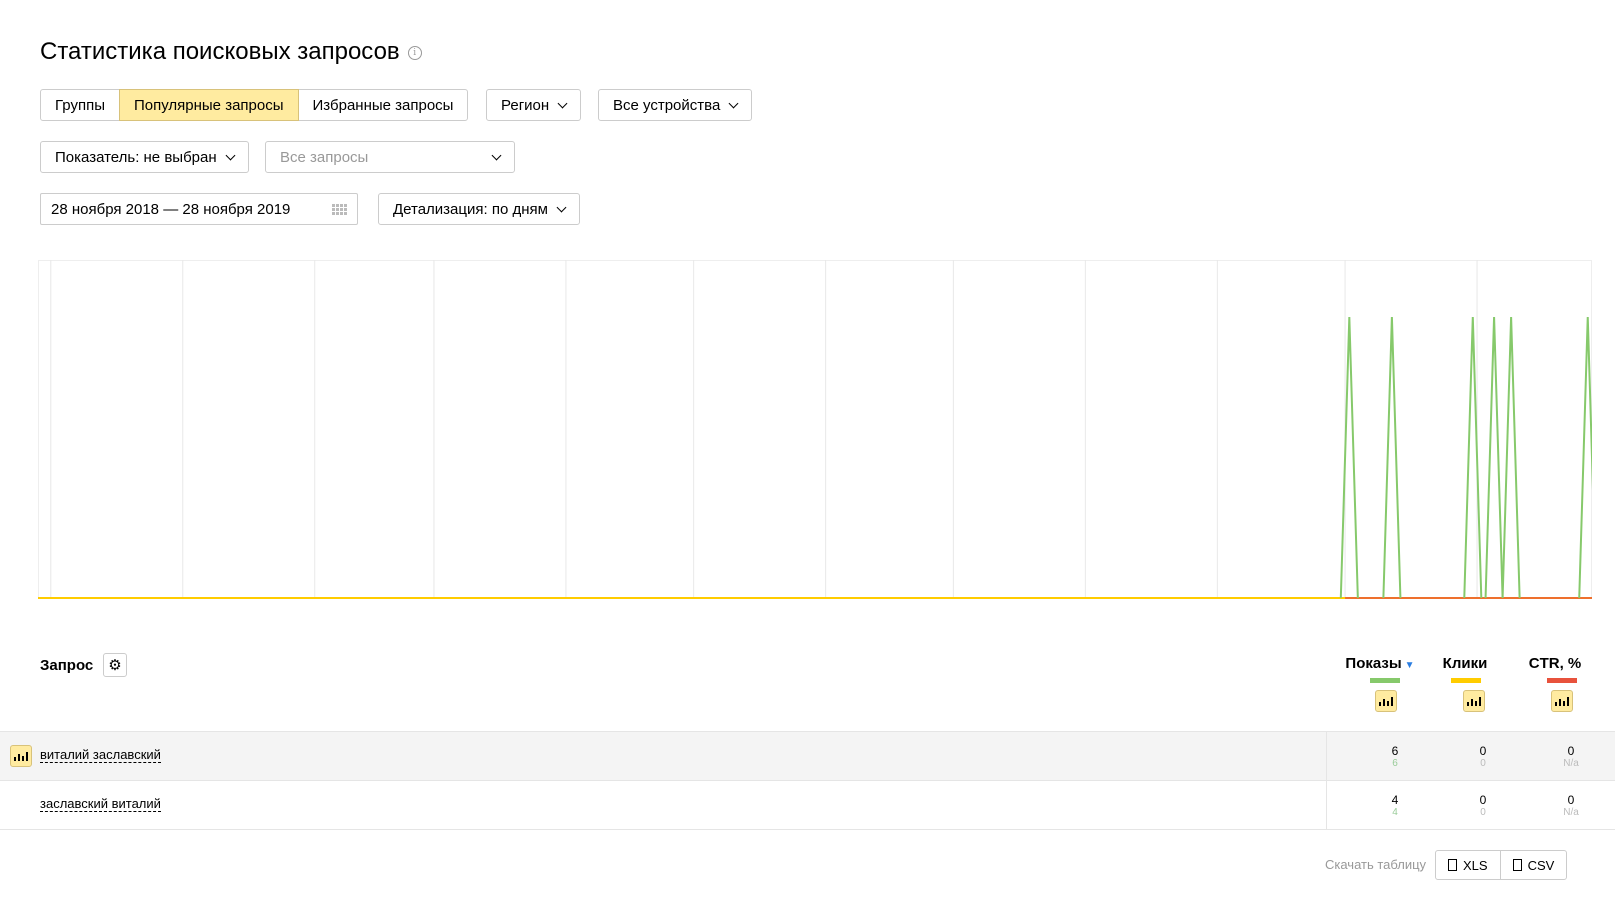 The height and width of the screenshot is (903, 1615). I want to click on shows-color-indicator, so click(1385, 680).